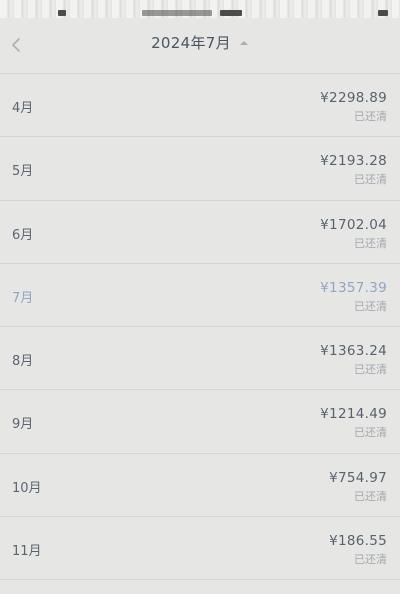 The width and height of the screenshot is (400, 594). What do you see at coordinates (200, 232) in the screenshot?
I see `month-row-jun: 6月 ¥1702.04 已还清` at bounding box center [200, 232].